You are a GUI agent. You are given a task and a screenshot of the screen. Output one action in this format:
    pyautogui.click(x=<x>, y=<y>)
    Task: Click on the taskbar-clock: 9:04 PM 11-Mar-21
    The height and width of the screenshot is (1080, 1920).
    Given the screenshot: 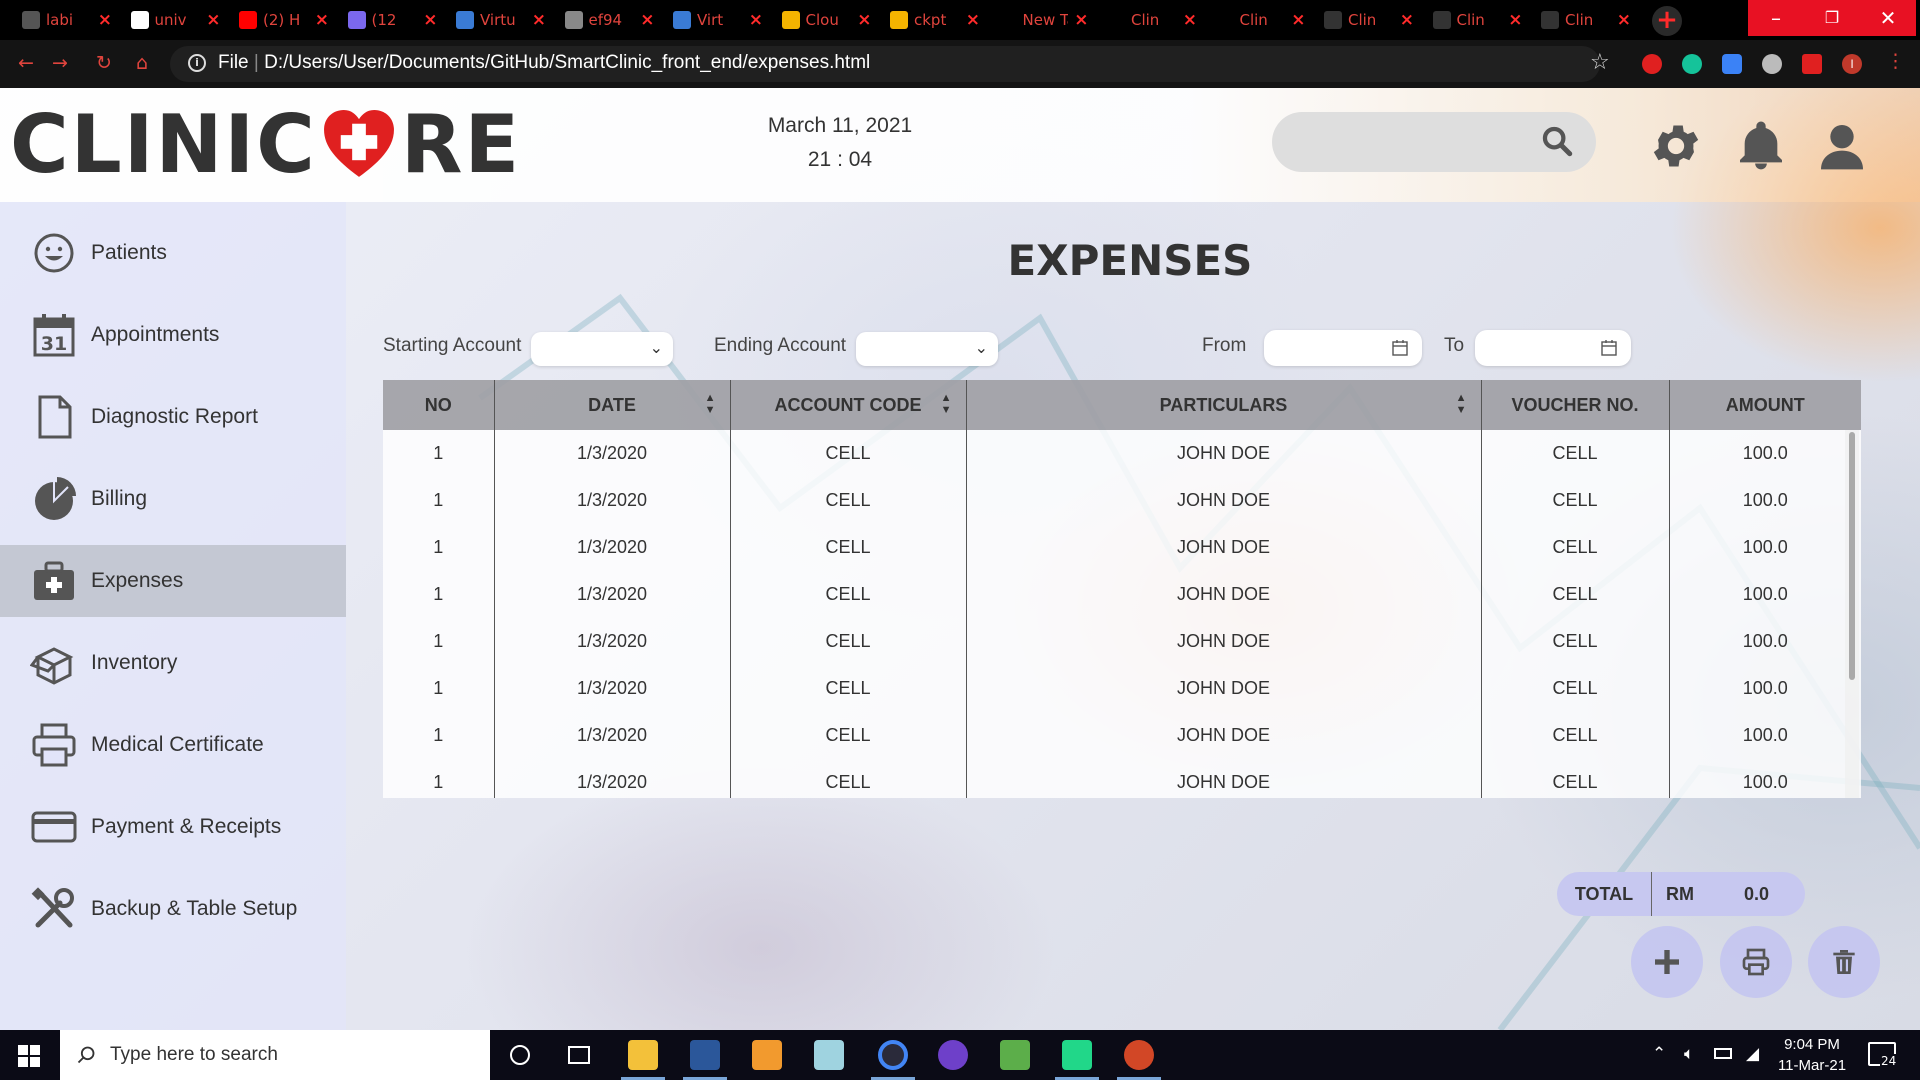 What is the action you would take?
    pyautogui.click(x=1812, y=1055)
    